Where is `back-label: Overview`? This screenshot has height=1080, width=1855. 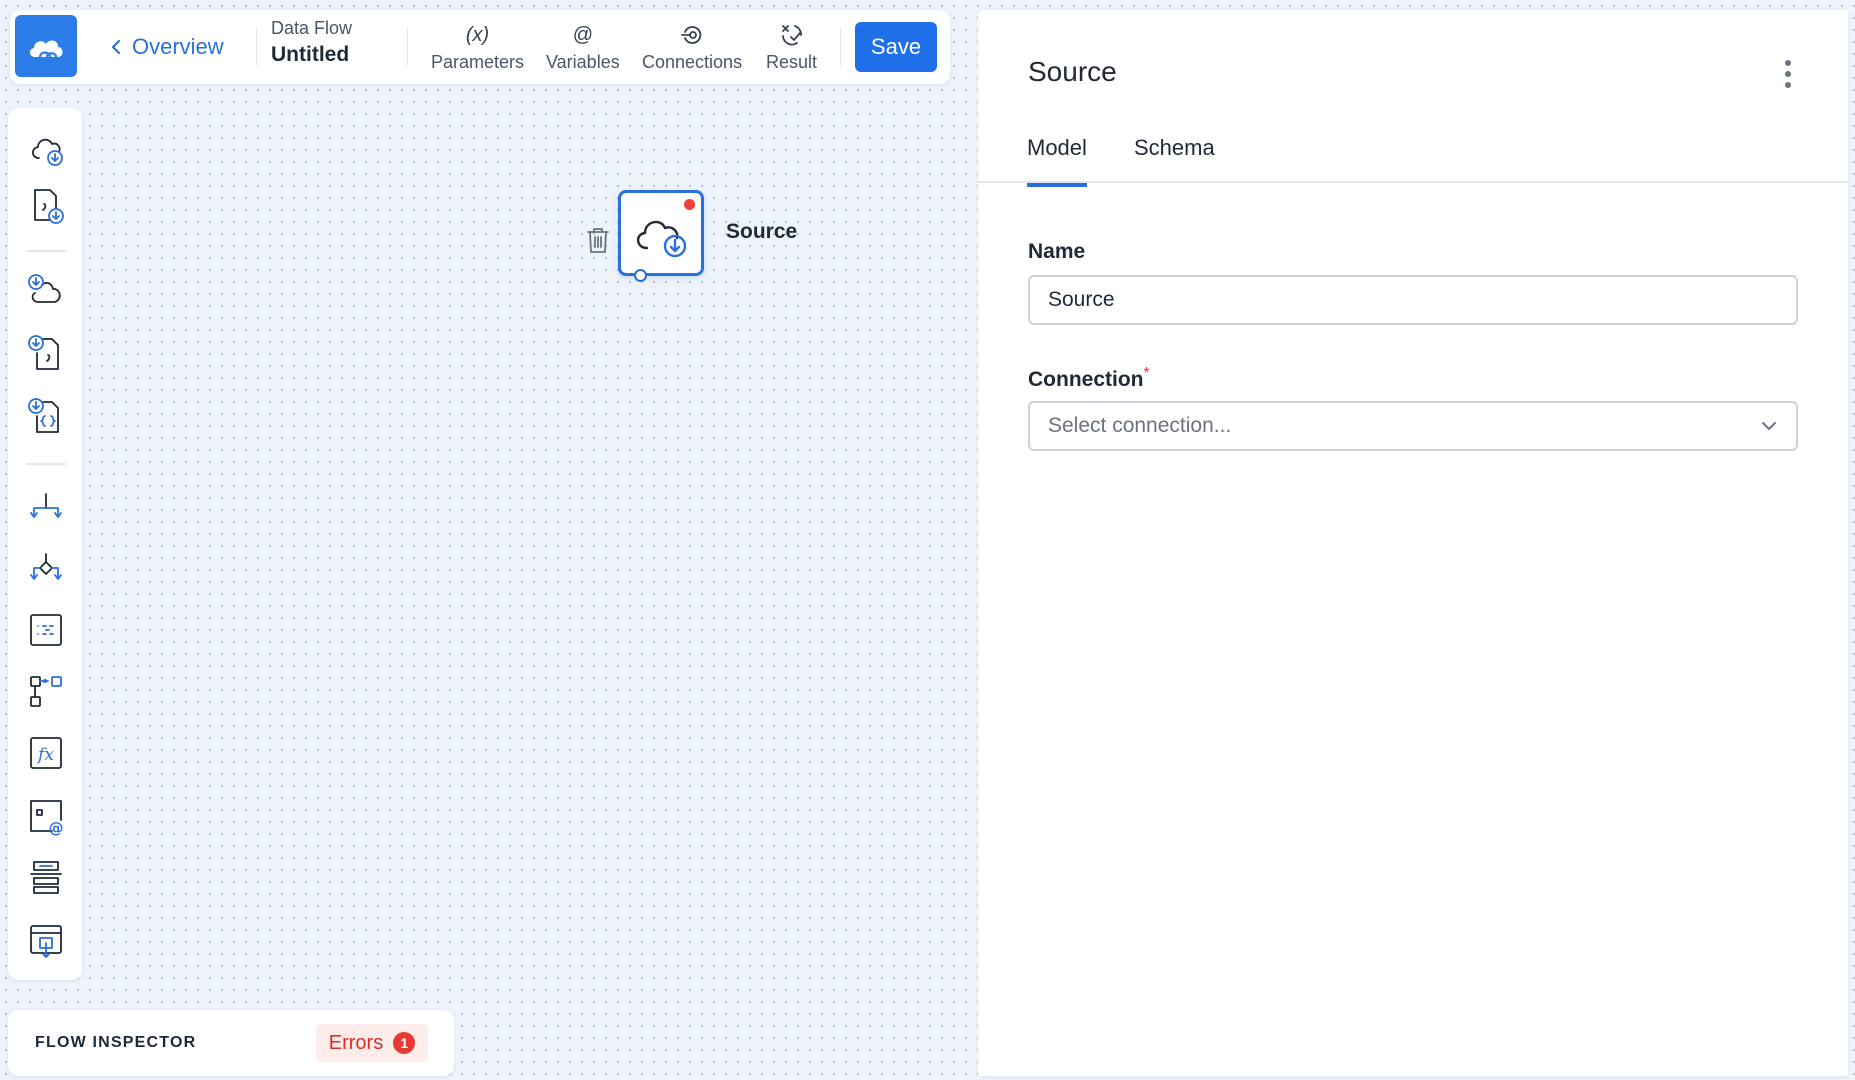 back-label: Overview is located at coordinates (178, 46).